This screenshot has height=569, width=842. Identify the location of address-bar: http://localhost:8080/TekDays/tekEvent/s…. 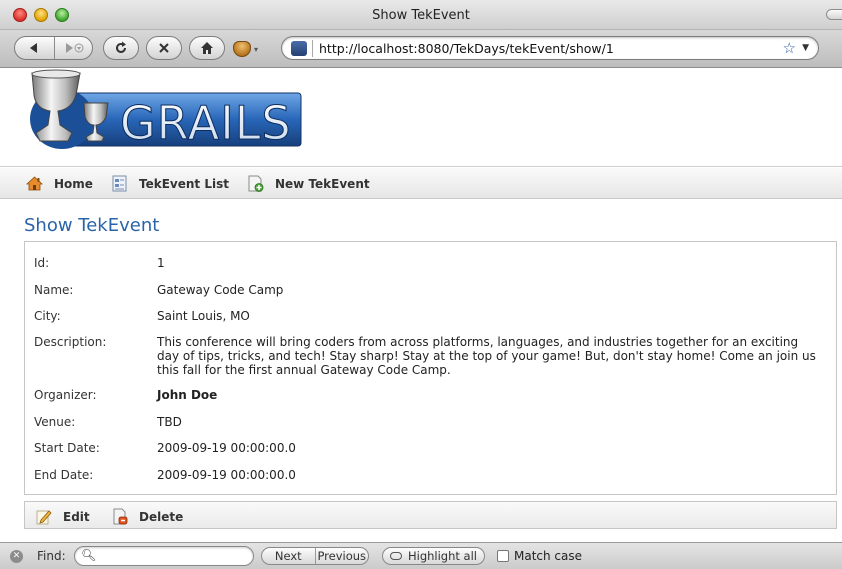
(550, 48).